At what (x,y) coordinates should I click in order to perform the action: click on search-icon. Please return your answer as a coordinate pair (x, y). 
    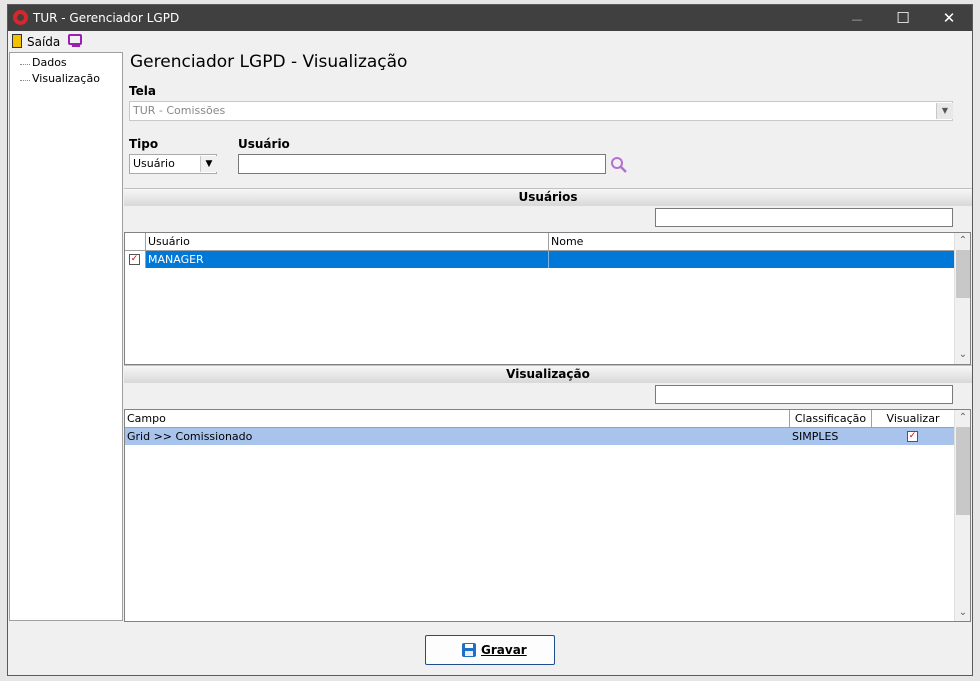
    Looking at the image, I should click on (619, 165).